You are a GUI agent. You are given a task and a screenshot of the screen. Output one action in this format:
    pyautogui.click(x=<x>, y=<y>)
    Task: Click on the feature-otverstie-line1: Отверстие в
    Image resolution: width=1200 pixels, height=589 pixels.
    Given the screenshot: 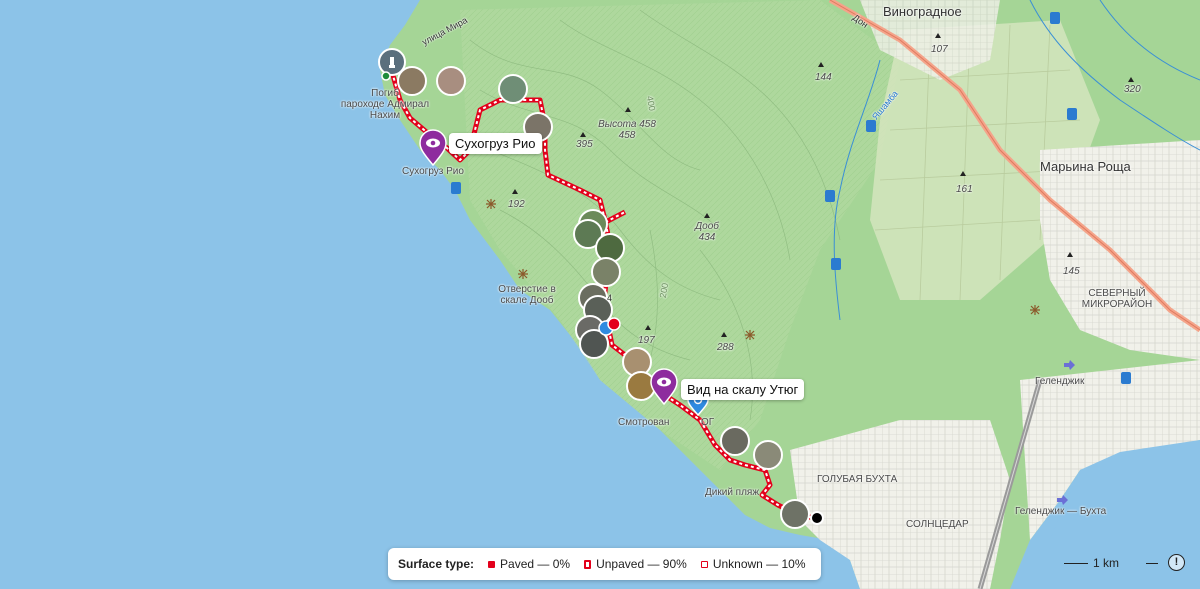 What is the action you would take?
    pyautogui.click(x=527, y=289)
    